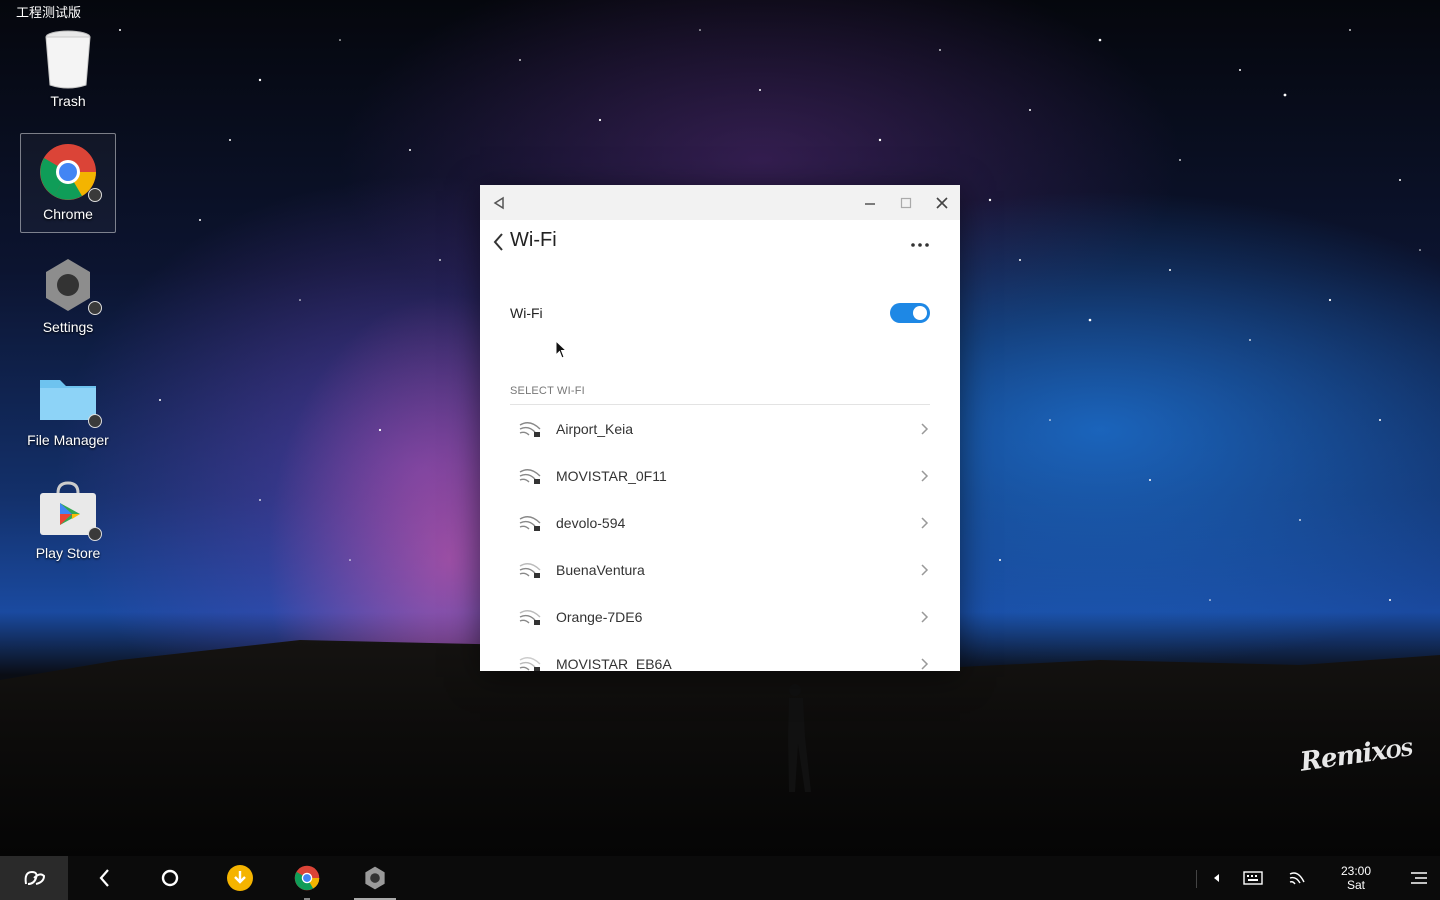 This screenshot has height=900, width=1440. I want to click on maximize-button, so click(906, 203).